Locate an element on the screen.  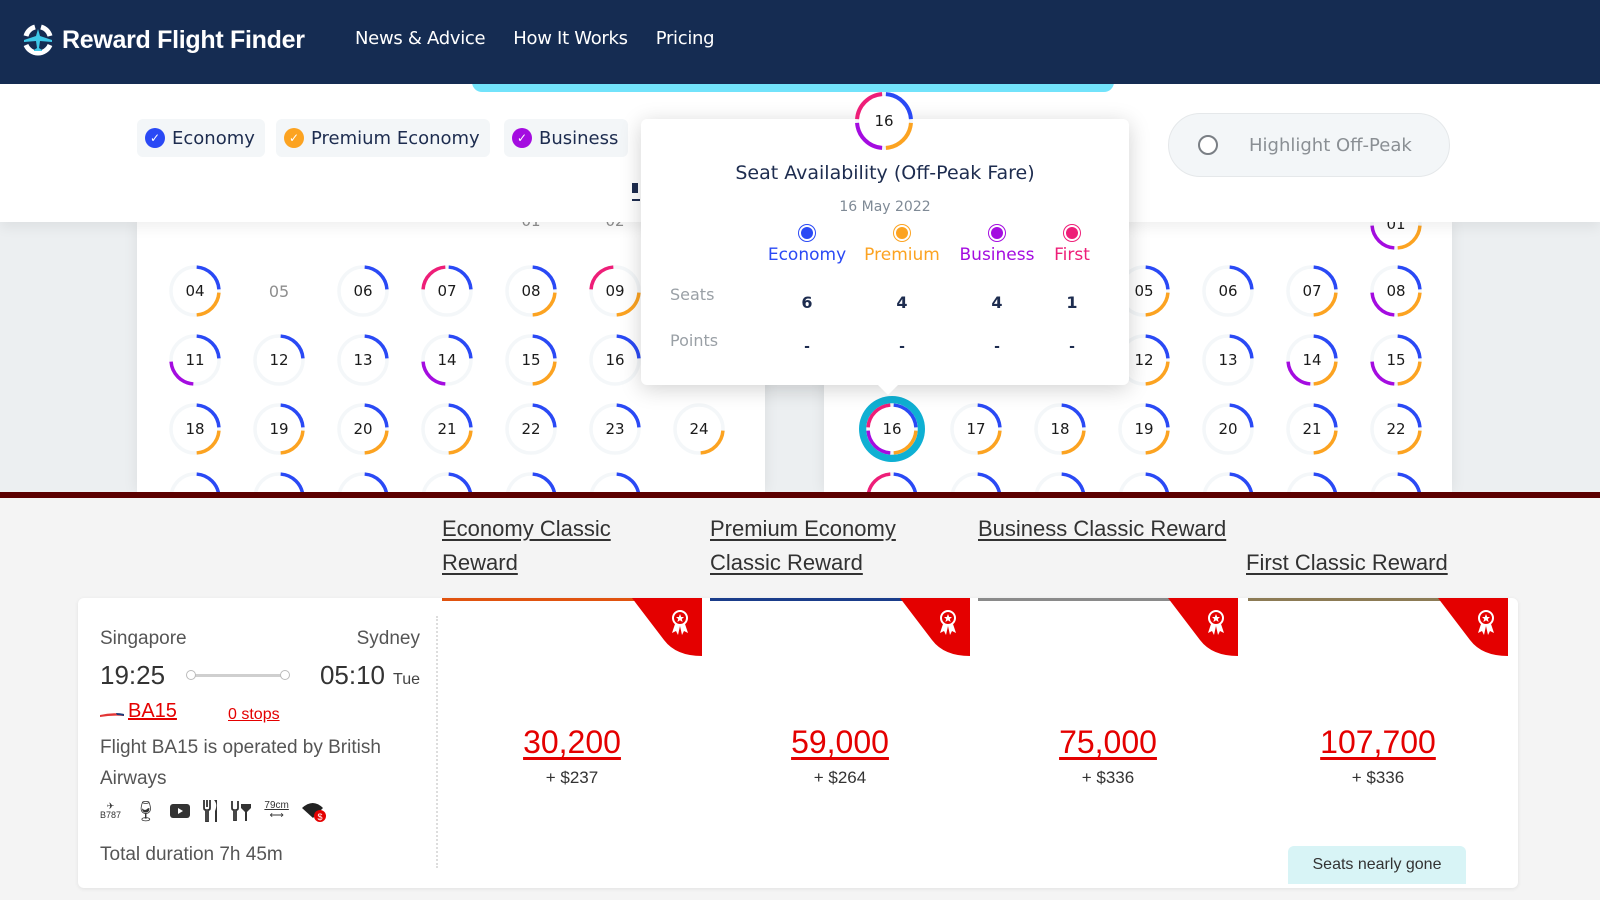
fare-points-link: 59,000 is located at coordinates (840, 742).